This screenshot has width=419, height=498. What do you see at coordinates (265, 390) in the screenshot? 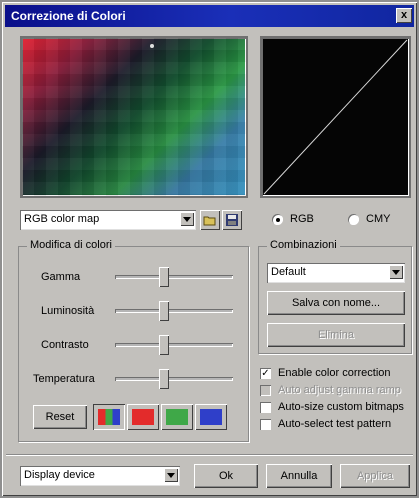
I see `auto-adjust-gamma-checkbox` at bounding box center [265, 390].